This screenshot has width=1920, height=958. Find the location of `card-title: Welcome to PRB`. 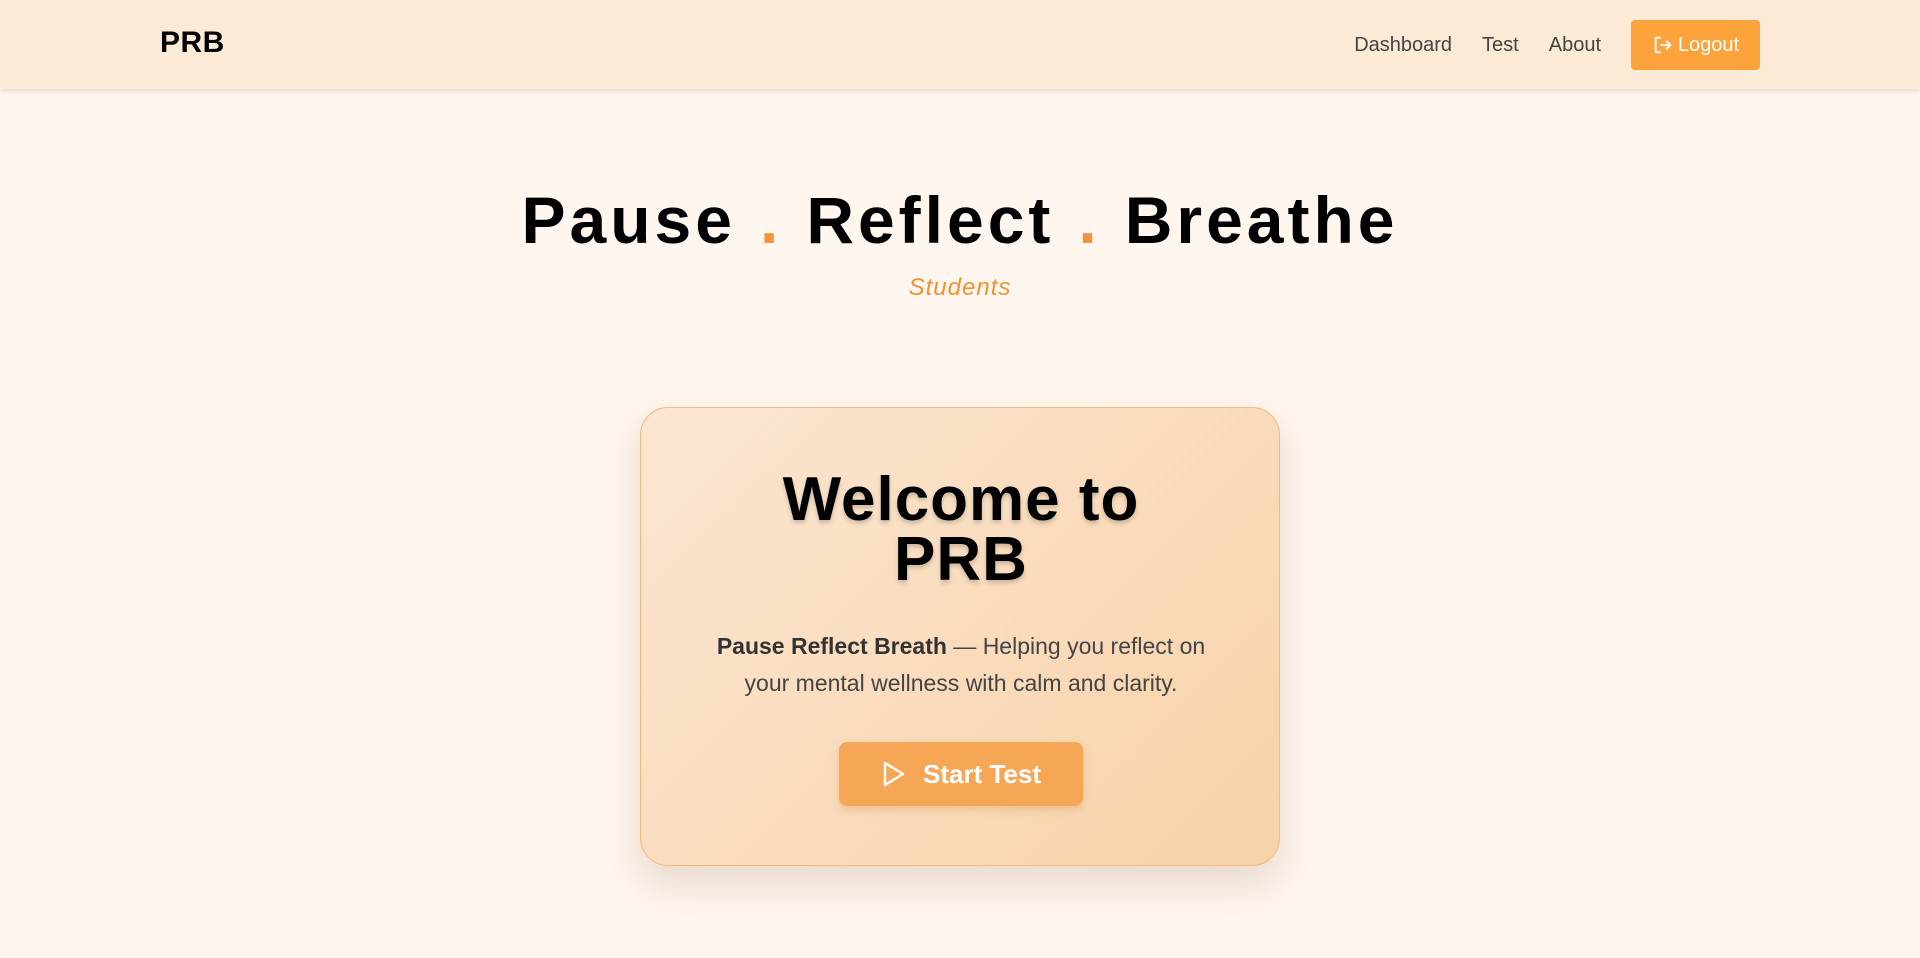

card-title: Welcome to PRB is located at coordinates (961, 529).